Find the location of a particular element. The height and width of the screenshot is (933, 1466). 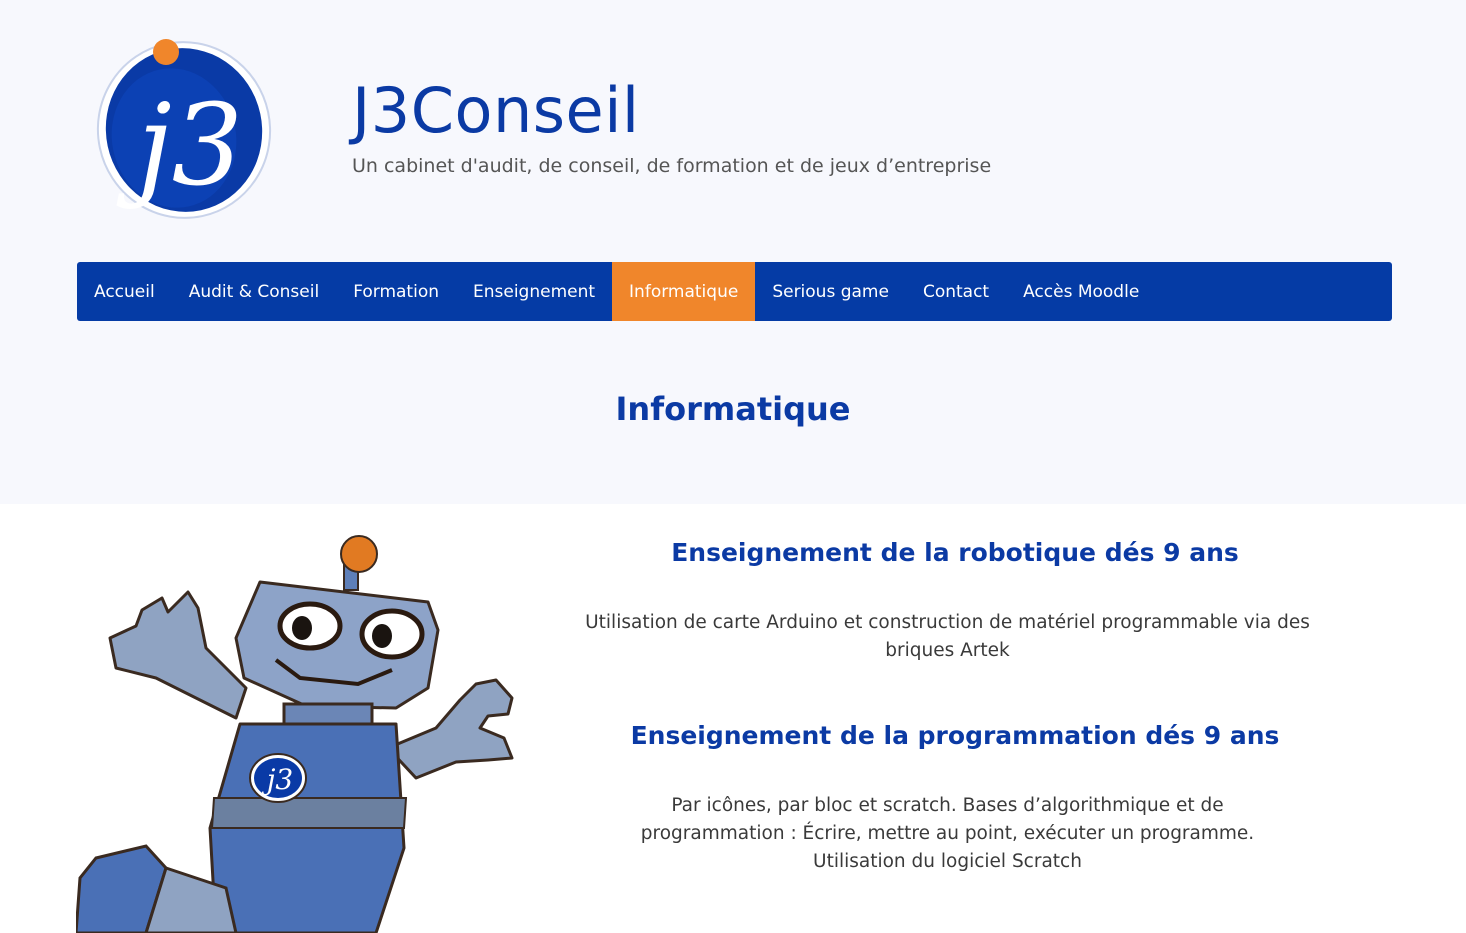

j3-logo: j3 is located at coordinates (184, 127).